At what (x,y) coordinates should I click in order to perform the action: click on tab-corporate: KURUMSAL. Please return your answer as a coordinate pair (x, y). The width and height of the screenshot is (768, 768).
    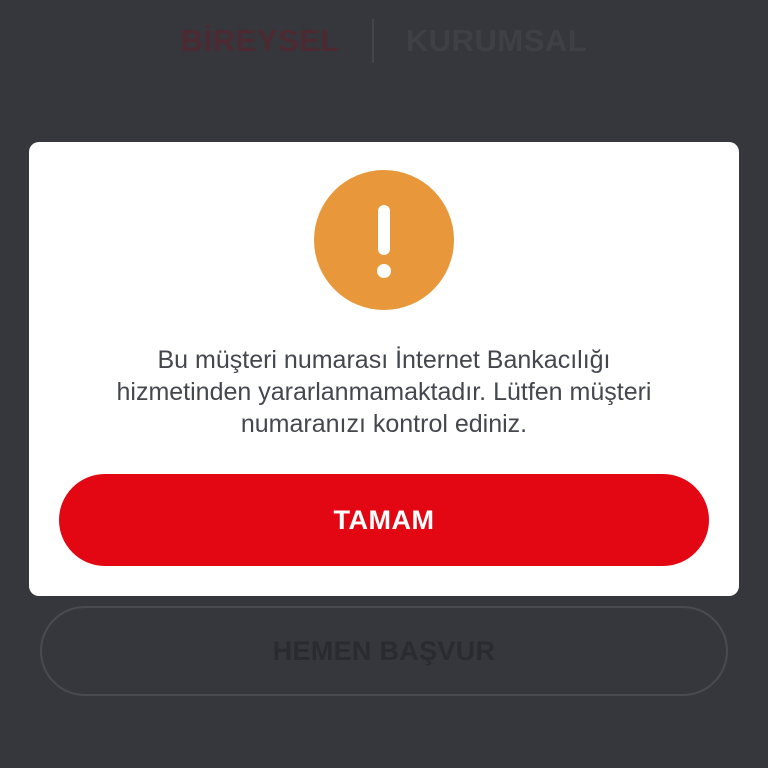
    Looking at the image, I should click on (496, 41).